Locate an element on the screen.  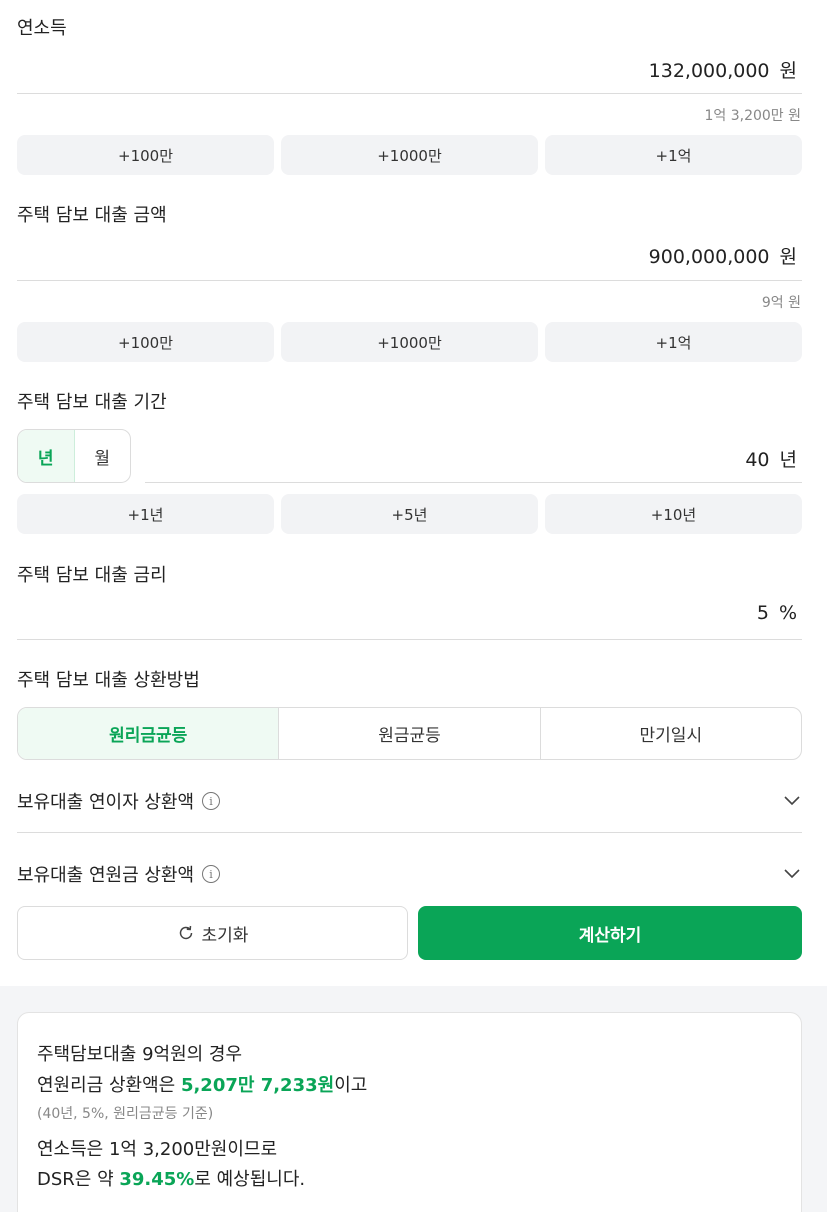
refresh-icon is located at coordinates (185, 932).